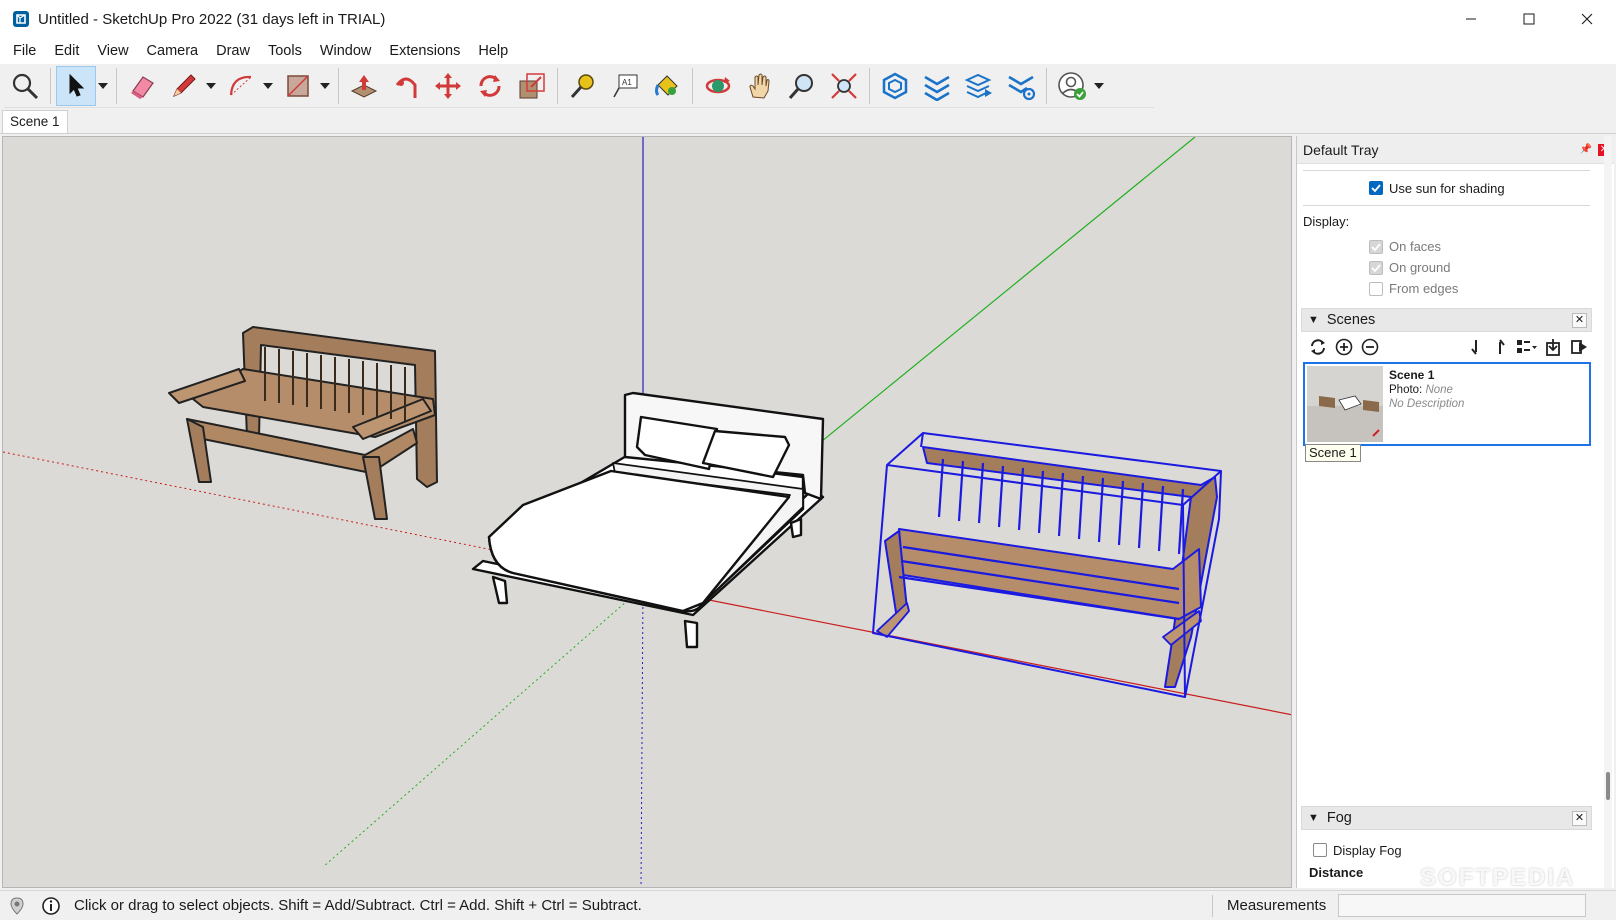  I want to click on tray-scrollbar, so click(1608, 512).